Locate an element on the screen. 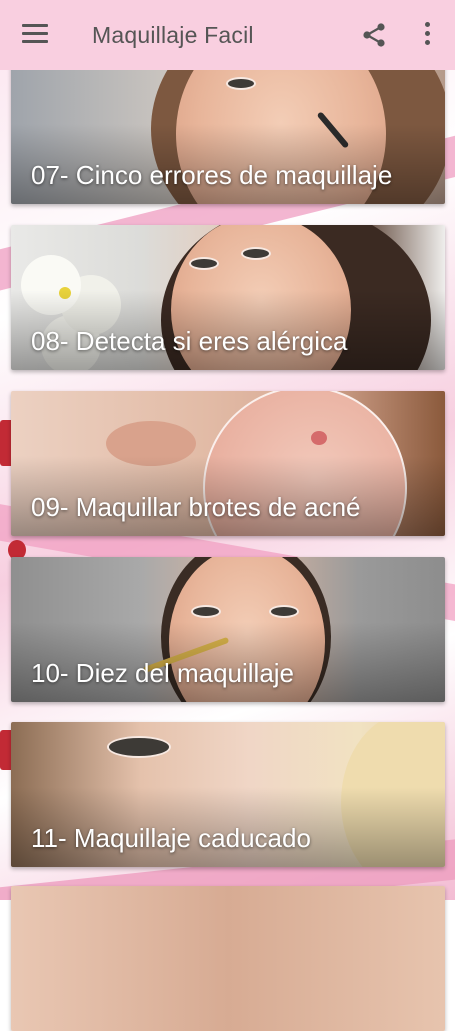  menu-icon is located at coordinates (35, 35).